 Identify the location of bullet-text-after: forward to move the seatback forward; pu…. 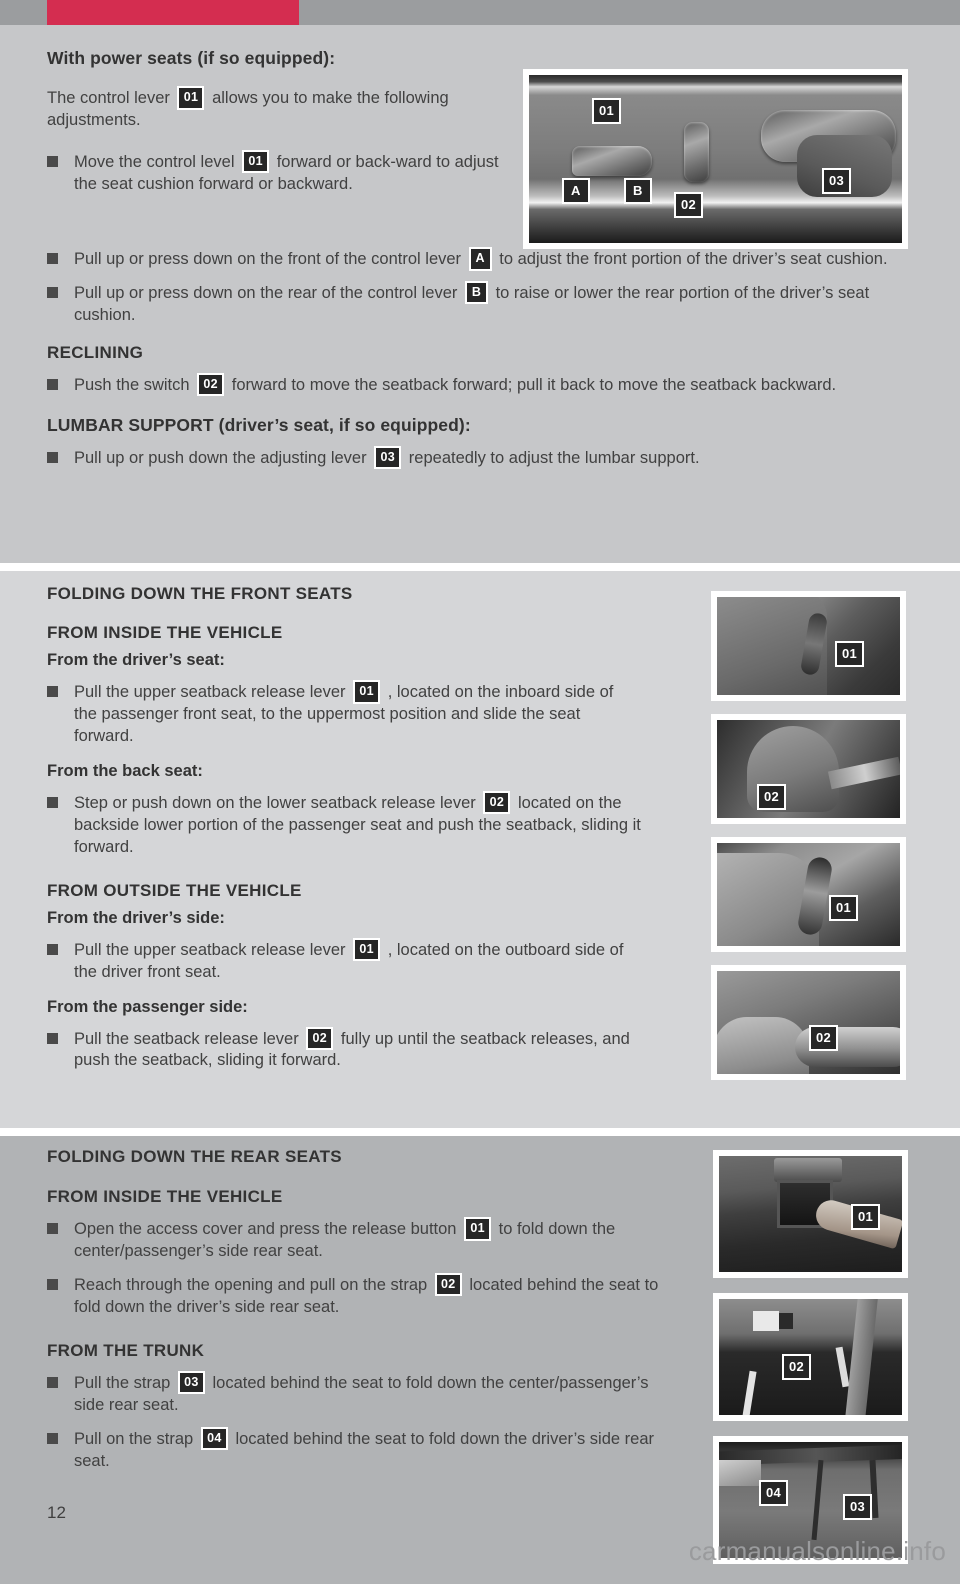
(534, 384).